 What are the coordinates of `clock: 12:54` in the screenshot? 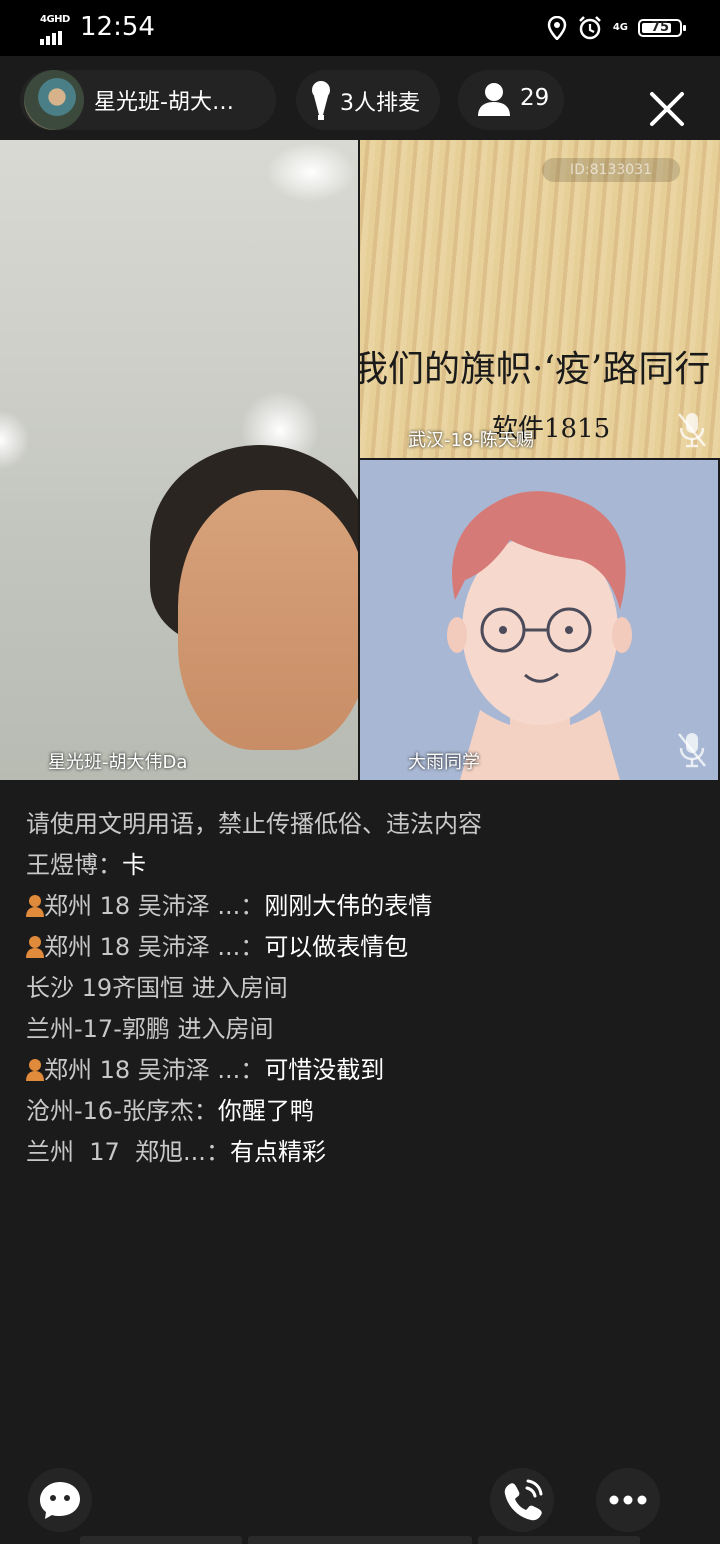 It's located at (117, 27).